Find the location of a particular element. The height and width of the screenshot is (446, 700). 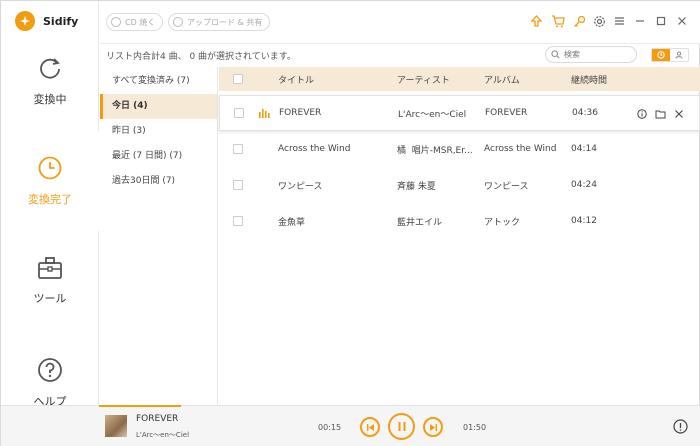

column-duration: 継続時間 is located at coordinates (589, 79).